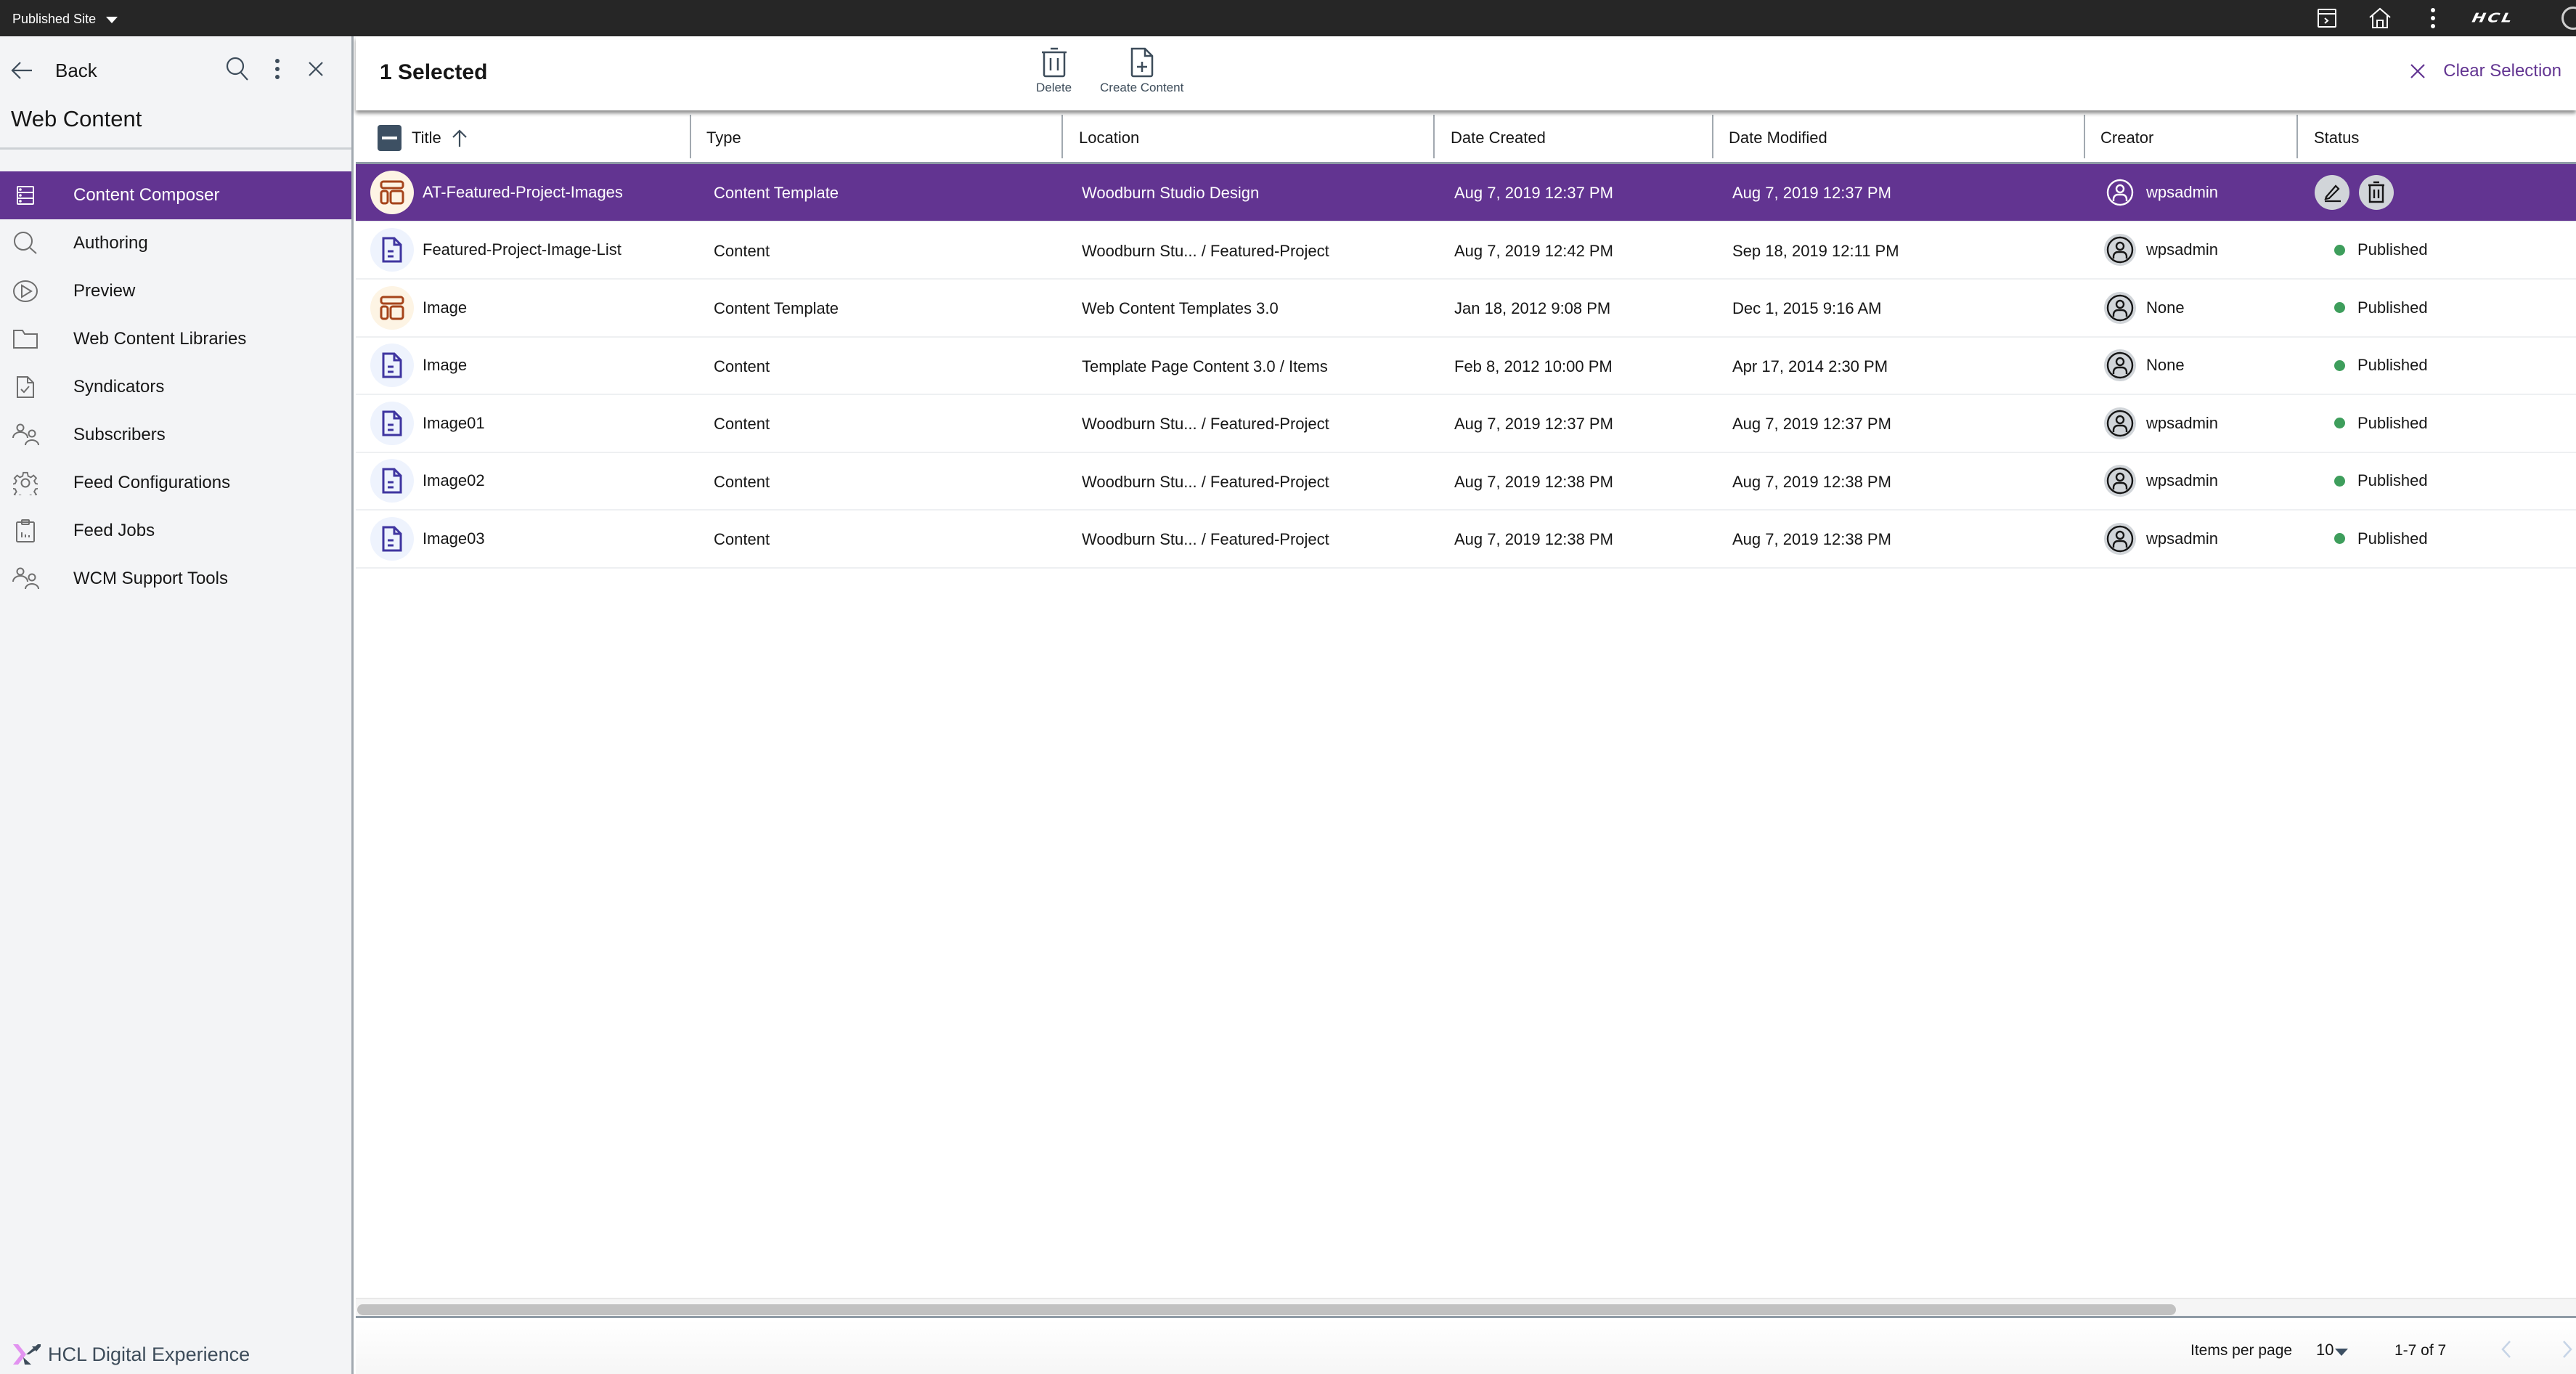 This screenshot has width=2576, height=1374. Describe the element at coordinates (175, 387) in the screenshot. I see `sidebar-item-syndicators: Syndicators` at that location.